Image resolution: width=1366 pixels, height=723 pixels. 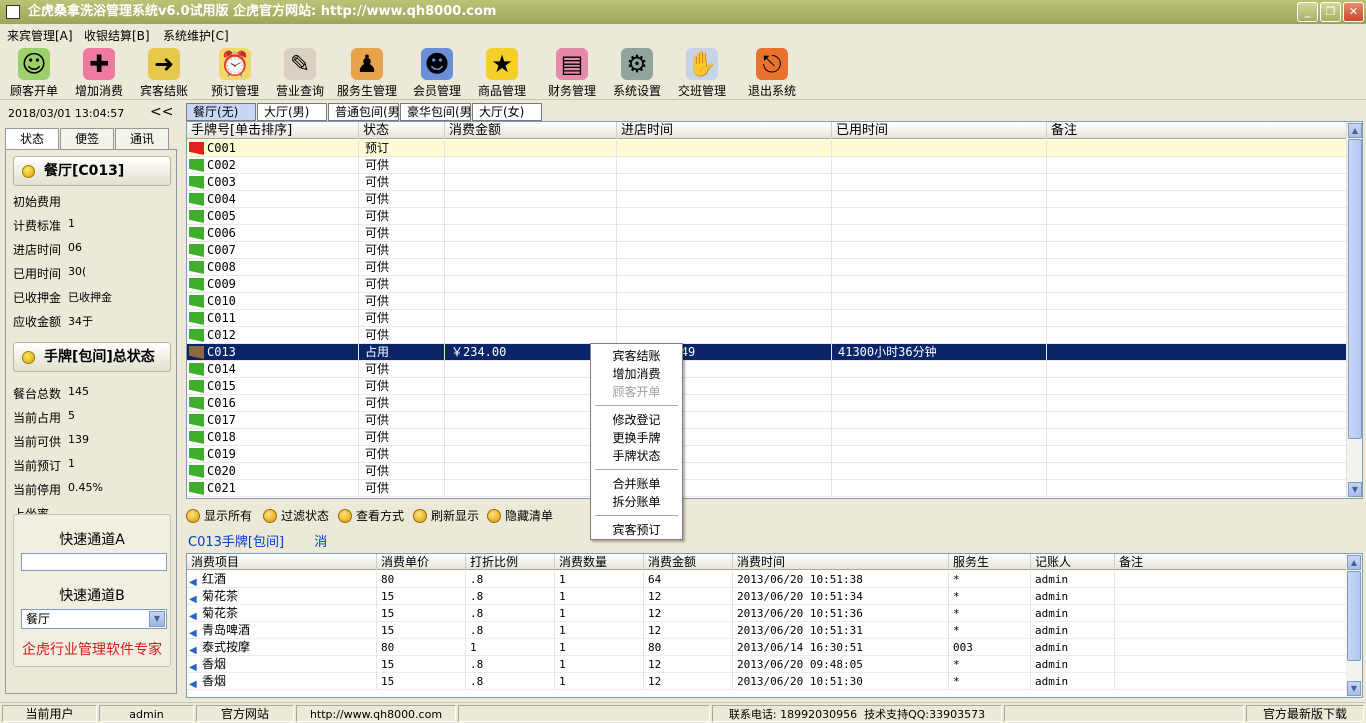 I want to click on context-menu-item: 宾客结账, so click(x=636, y=356).